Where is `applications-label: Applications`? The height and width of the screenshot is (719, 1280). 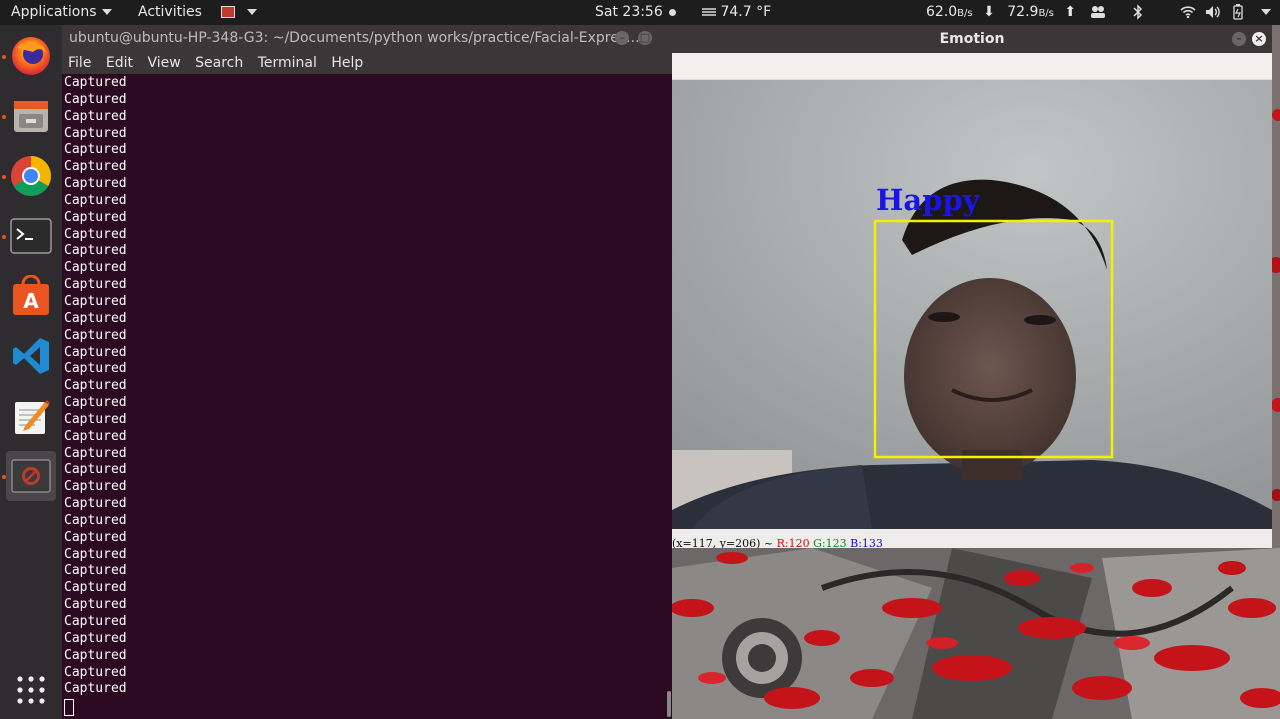 applications-label: Applications is located at coordinates (54, 12).